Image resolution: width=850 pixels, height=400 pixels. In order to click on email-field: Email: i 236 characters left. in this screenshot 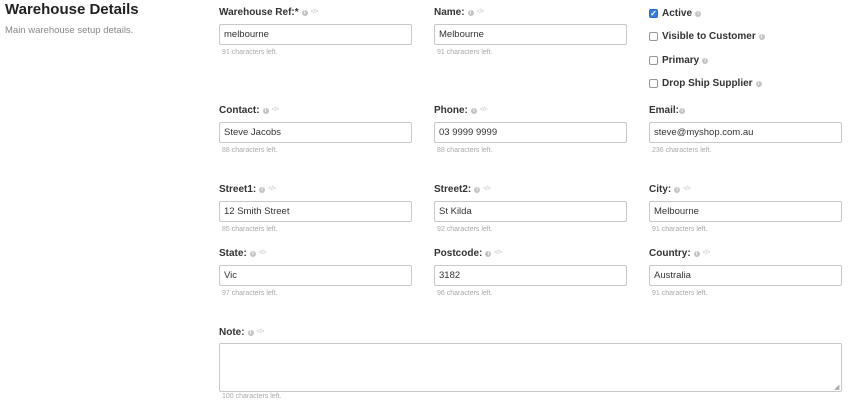, I will do `click(745, 129)`.